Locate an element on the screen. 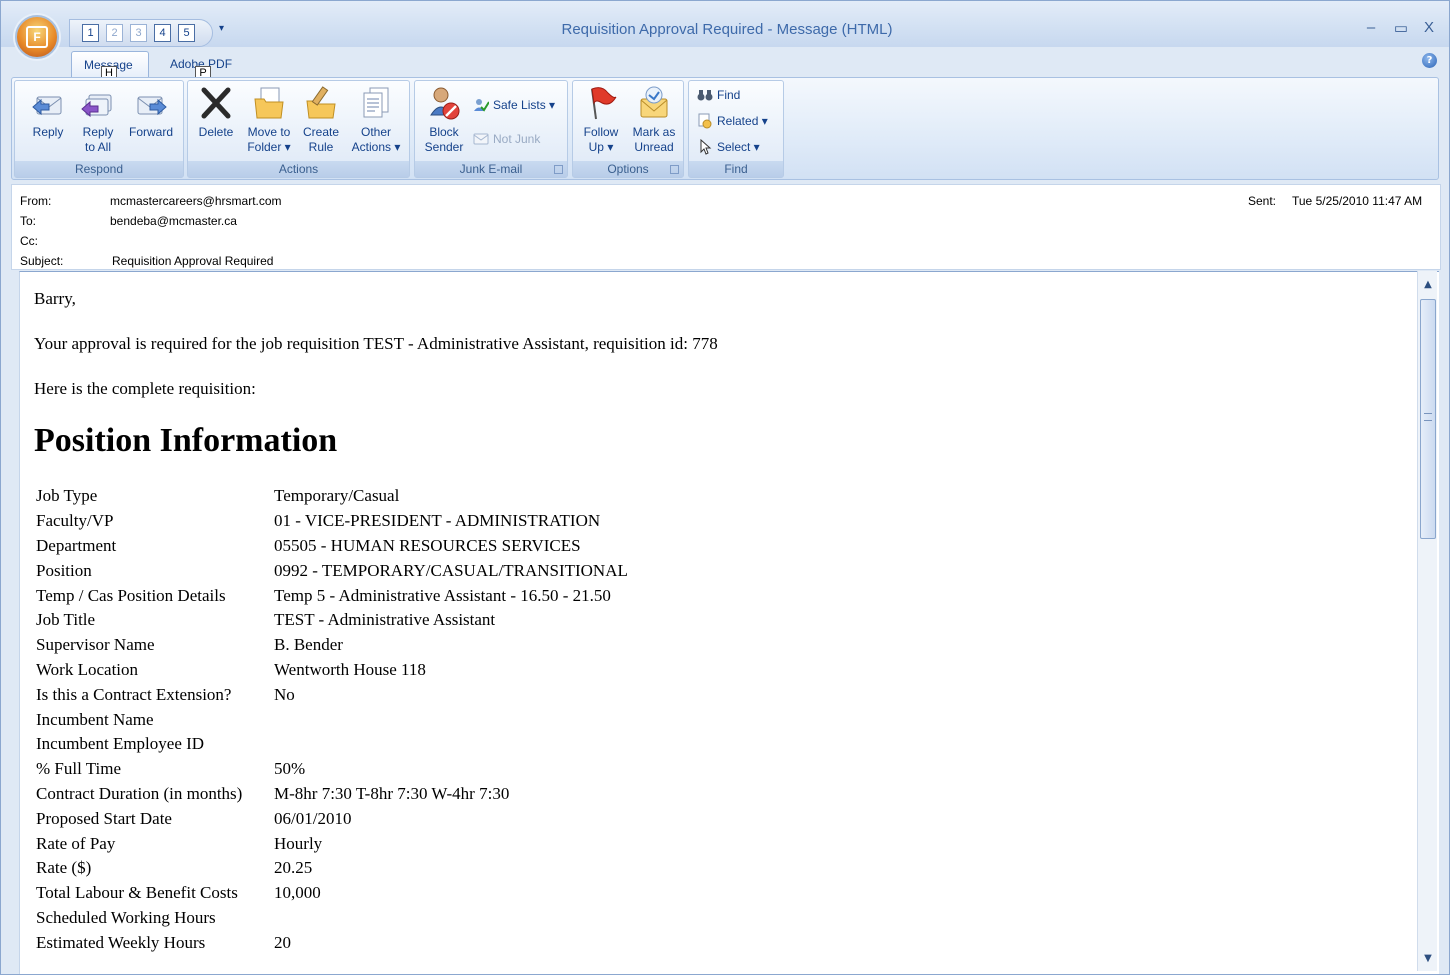 This screenshot has width=1450, height=975. mark-as-unread-button: Mark as Unread is located at coordinates (654, 120).